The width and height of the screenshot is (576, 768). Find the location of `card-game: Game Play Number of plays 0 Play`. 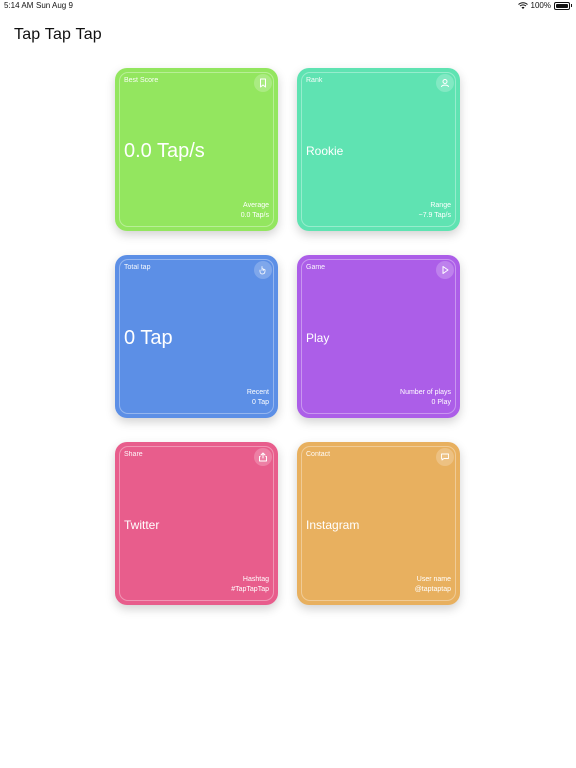

card-game: Game Play Number of plays 0 Play is located at coordinates (378, 336).